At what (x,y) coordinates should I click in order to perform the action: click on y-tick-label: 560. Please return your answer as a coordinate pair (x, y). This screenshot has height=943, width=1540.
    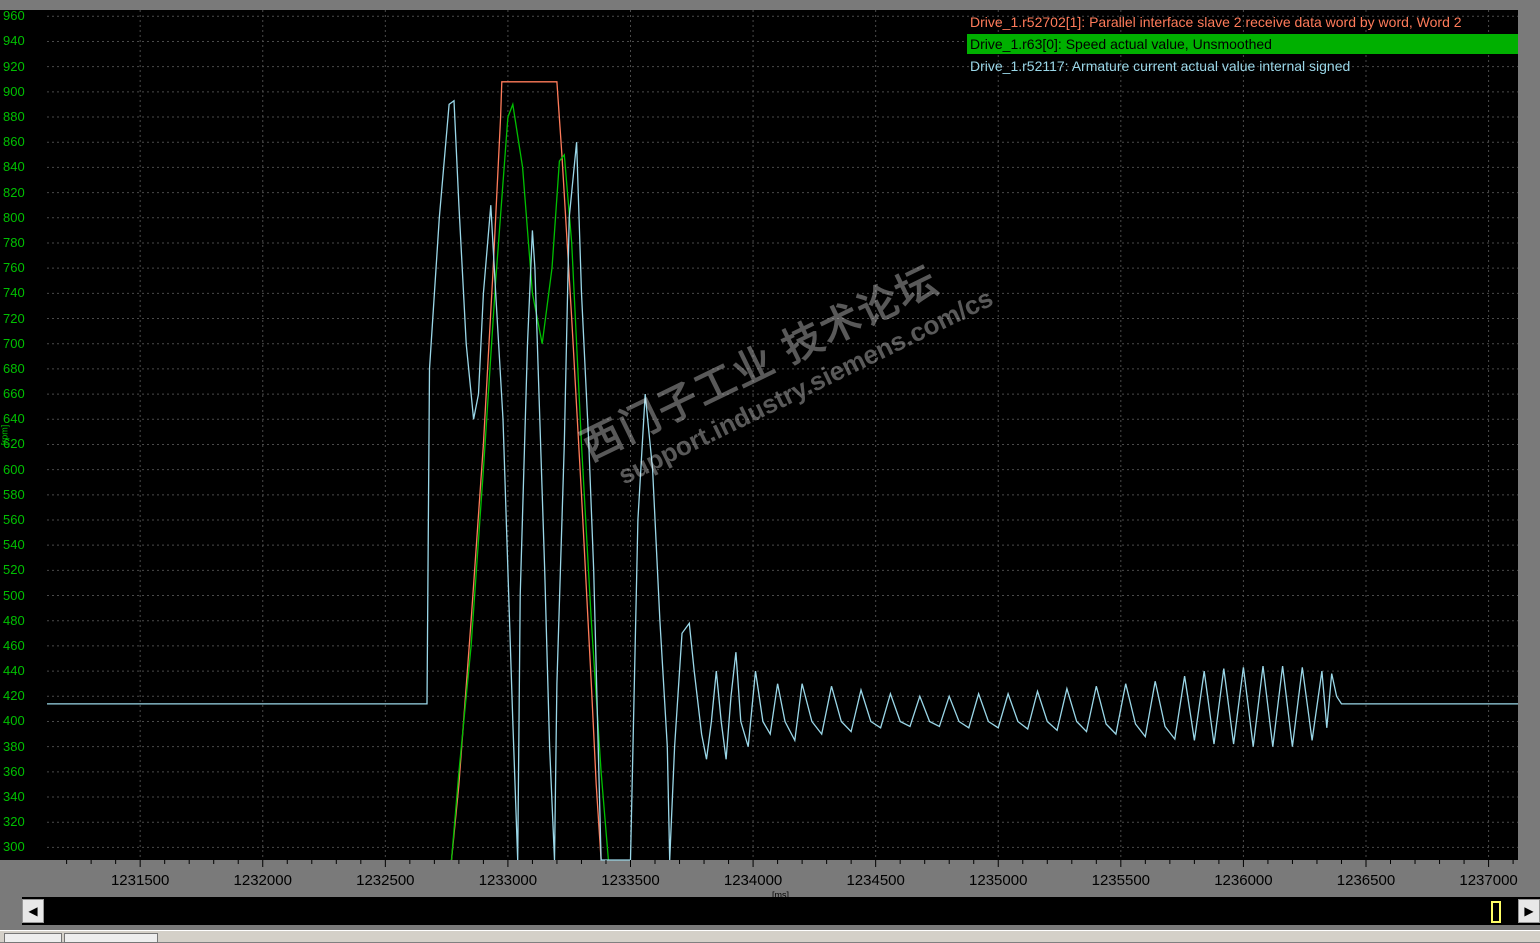
    Looking at the image, I should click on (14, 519).